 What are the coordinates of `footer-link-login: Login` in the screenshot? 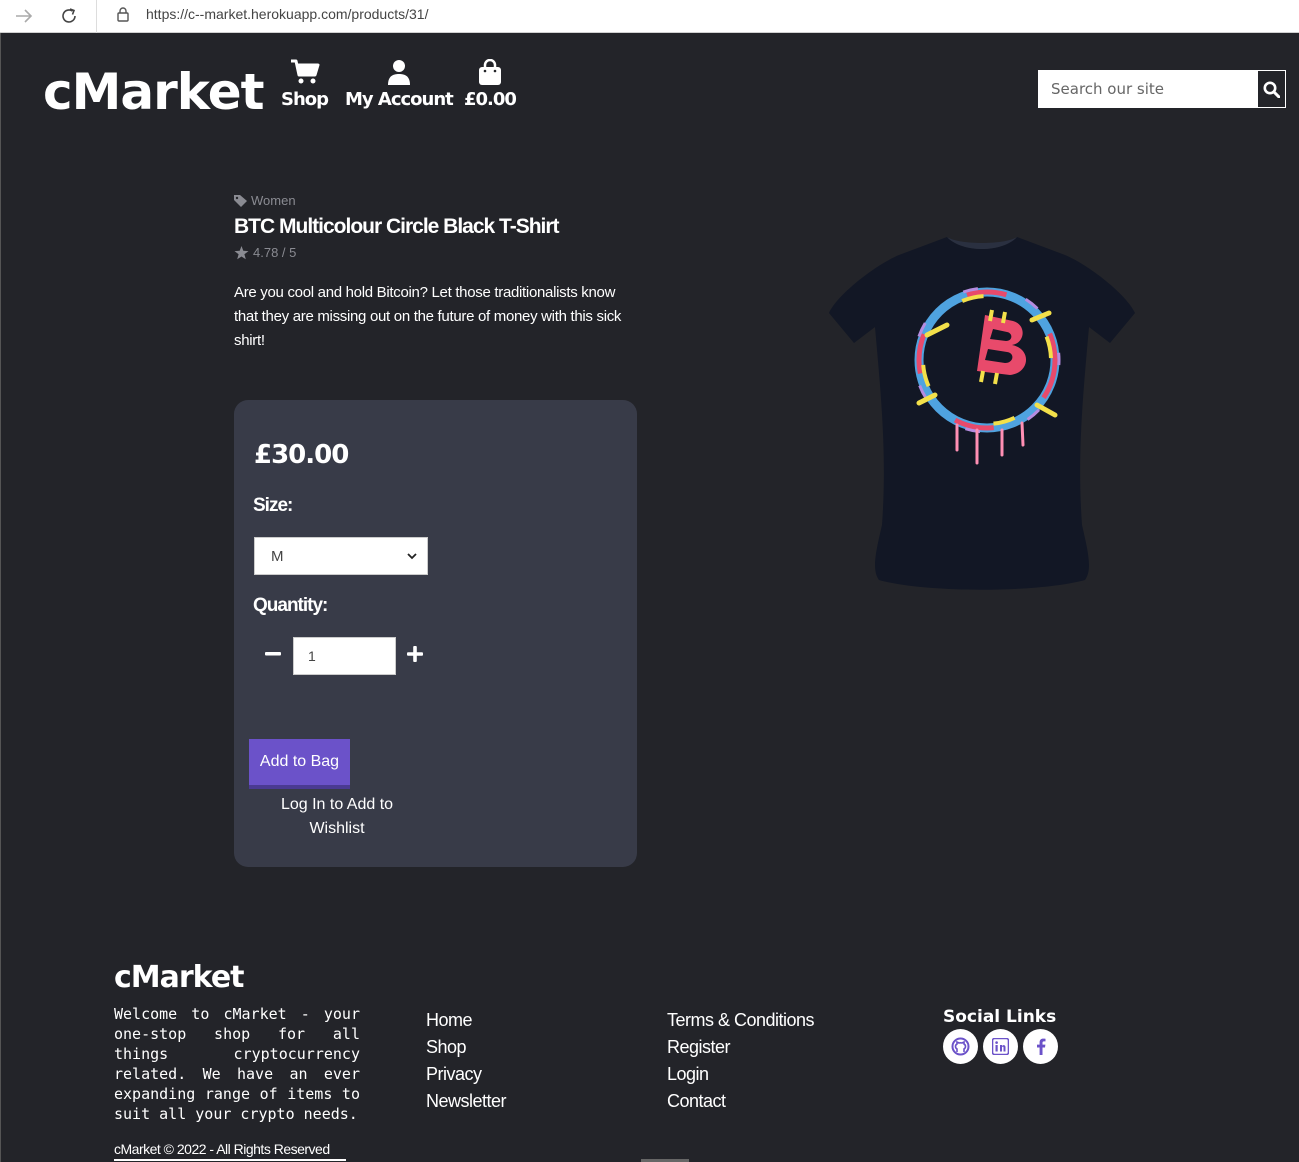 It's located at (740, 1074).